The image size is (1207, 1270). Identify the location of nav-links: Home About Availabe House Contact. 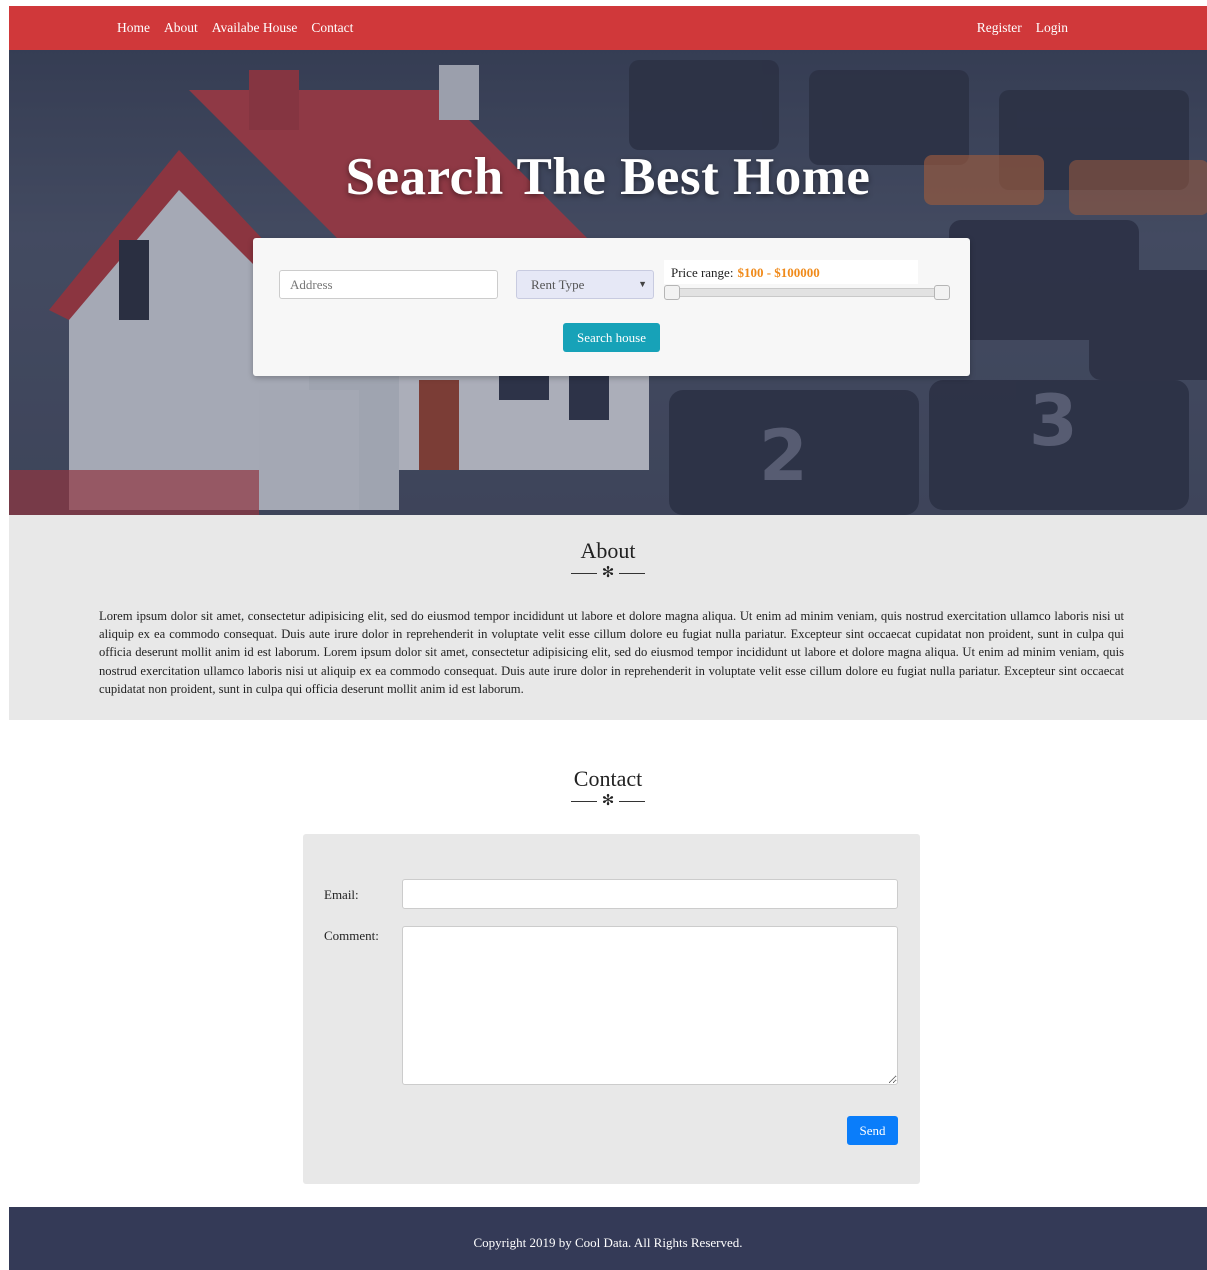
(235, 28).